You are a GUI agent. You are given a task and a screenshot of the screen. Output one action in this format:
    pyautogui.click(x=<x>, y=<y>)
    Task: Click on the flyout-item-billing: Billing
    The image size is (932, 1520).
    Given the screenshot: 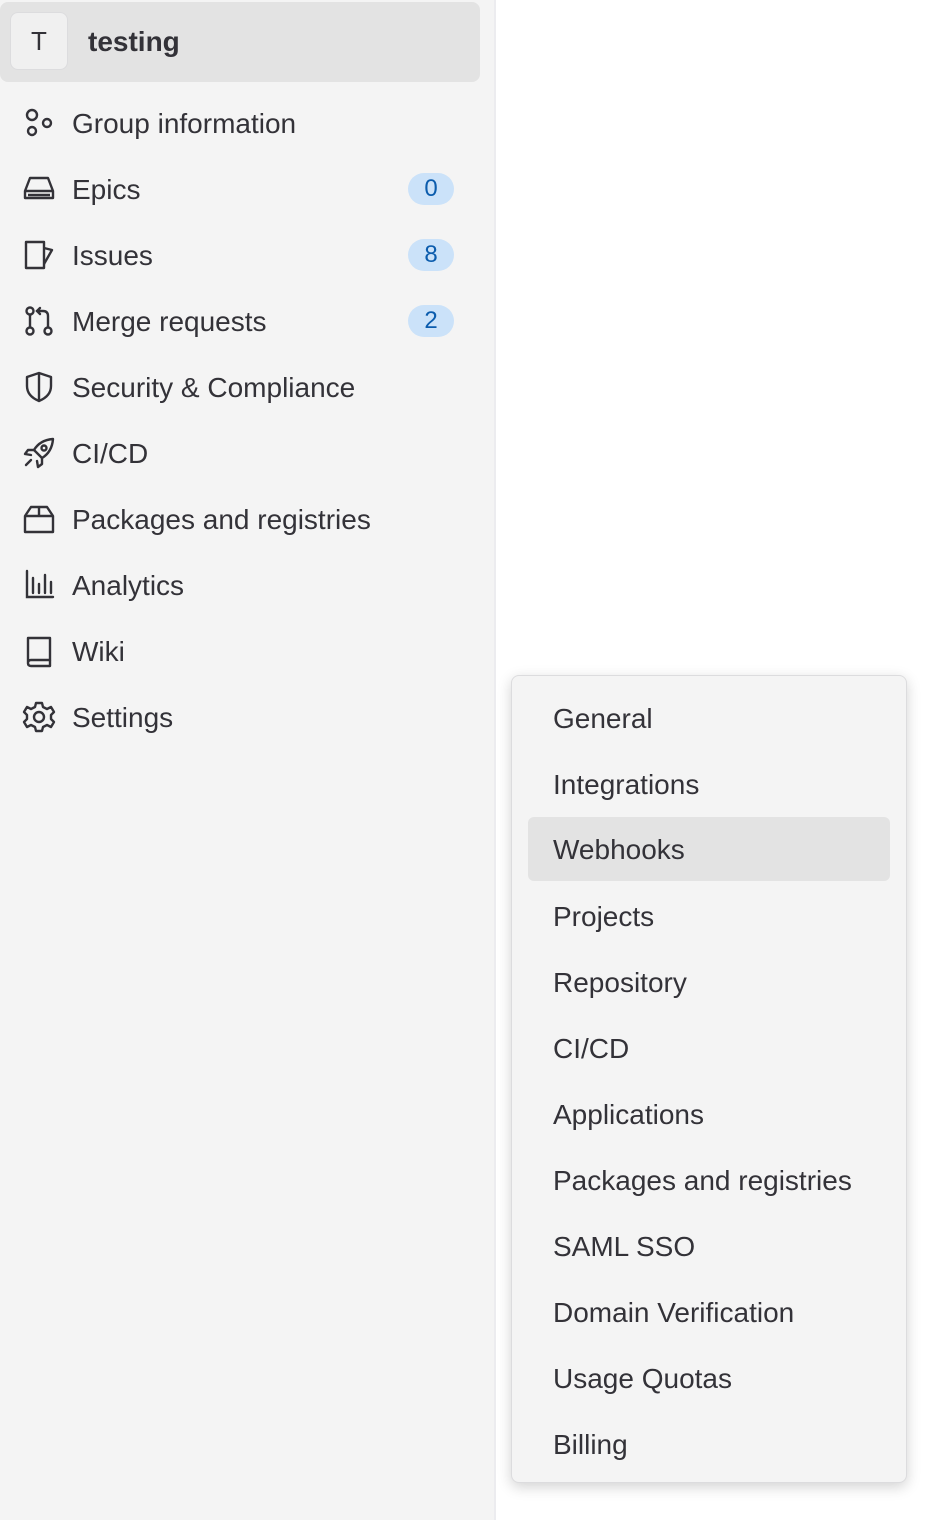 What is the action you would take?
    pyautogui.click(x=709, y=1444)
    